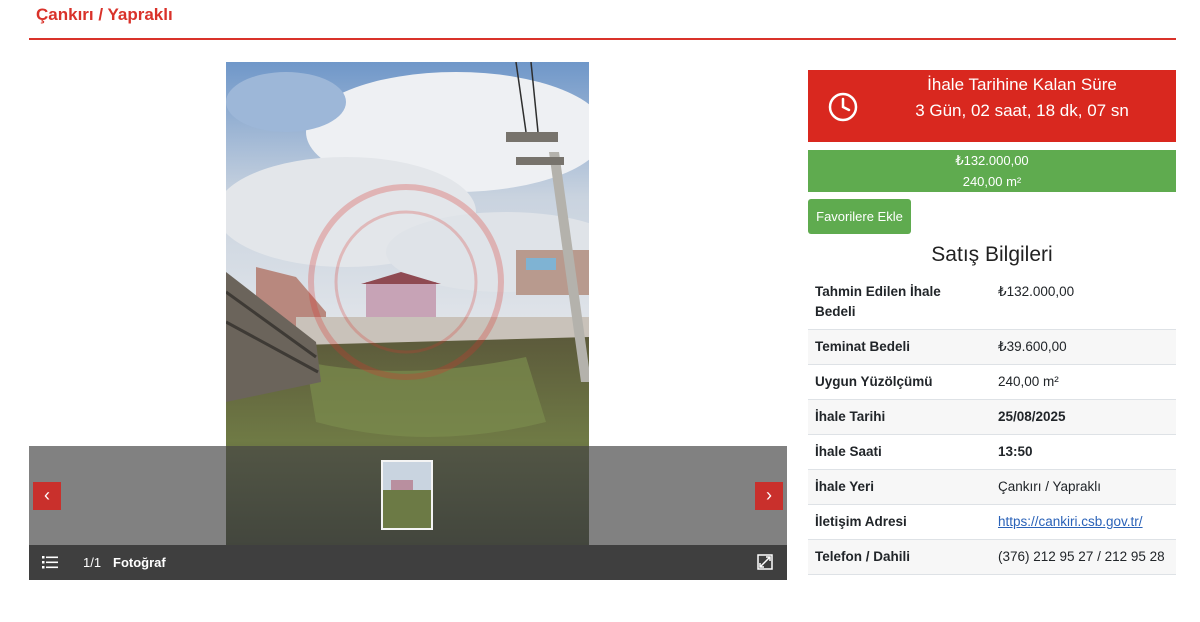 This screenshot has width=1200, height=622. Describe the element at coordinates (47, 496) in the screenshot. I see `chevron-left-icon: ‹` at that location.